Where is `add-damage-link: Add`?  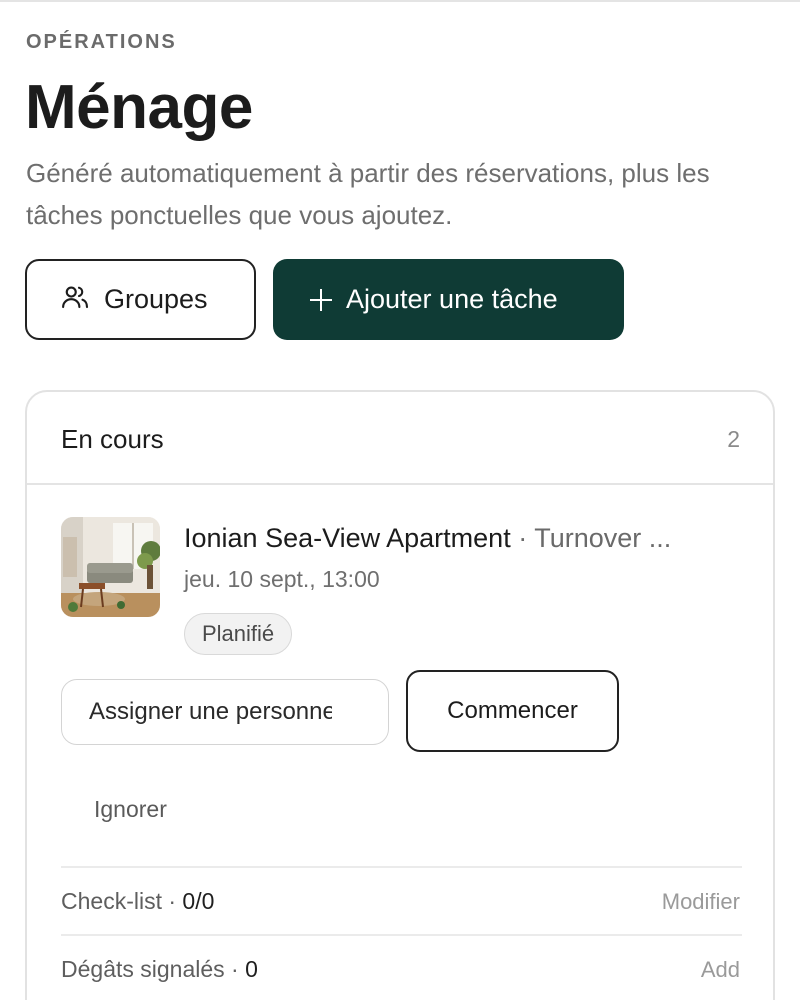 add-damage-link: Add is located at coordinates (720, 970).